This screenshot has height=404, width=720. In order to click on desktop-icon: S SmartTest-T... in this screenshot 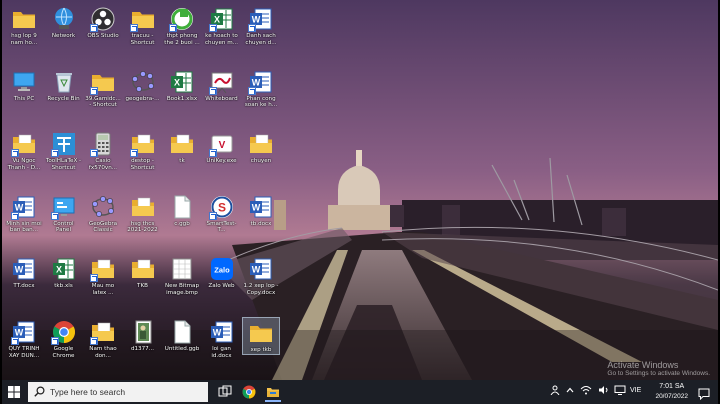, I will do `click(222, 213)`.